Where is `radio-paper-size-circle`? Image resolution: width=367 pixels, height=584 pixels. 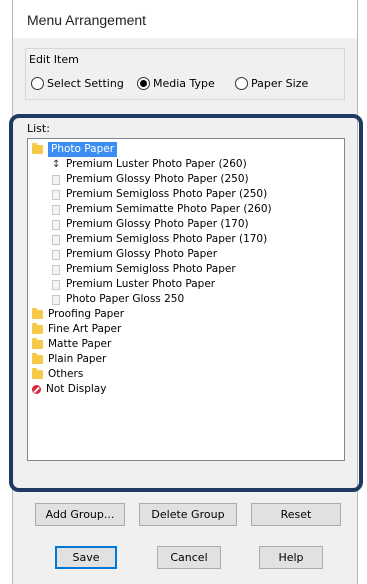 radio-paper-size-circle is located at coordinates (241, 83).